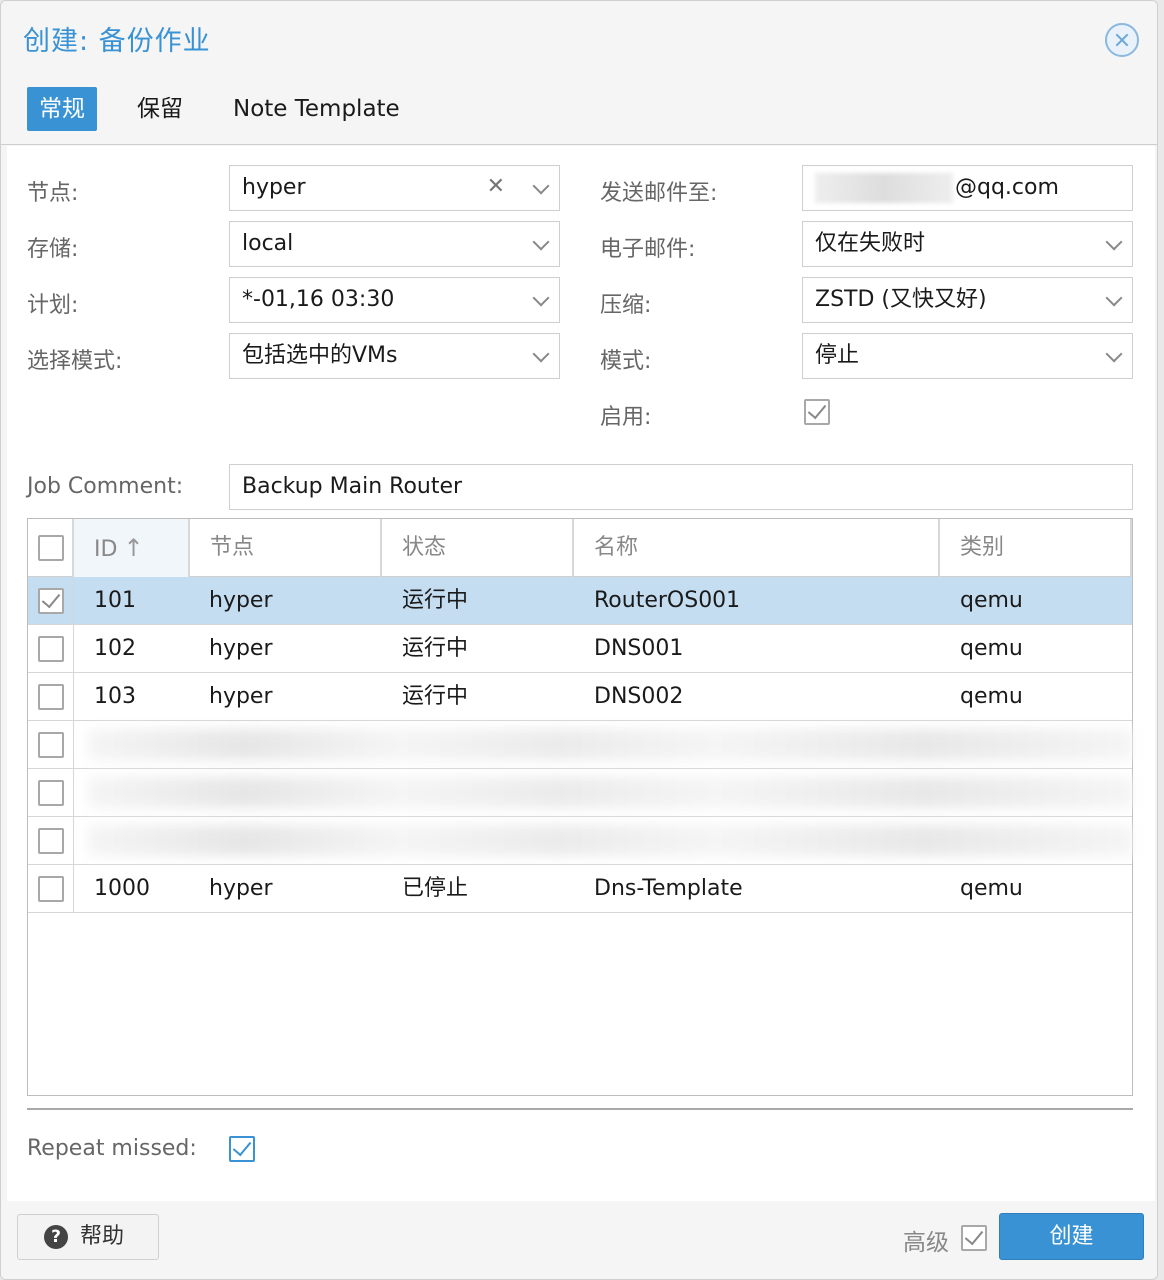 The width and height of the screenshot is (1164, 1280). What do you see at coordinates (579, 109) in the screenshot?
I see `tab-bar: 常规 保留 Note Template` at bounding box center [579, 109].